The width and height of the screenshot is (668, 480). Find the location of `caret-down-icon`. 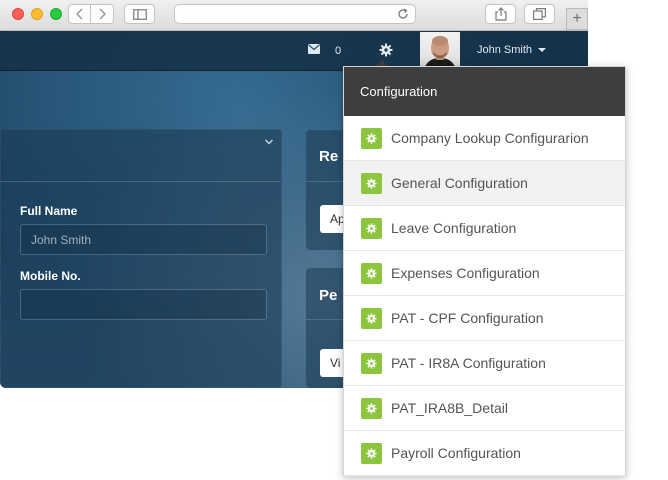

caret-down-icon is located at coordinates (542, 50).